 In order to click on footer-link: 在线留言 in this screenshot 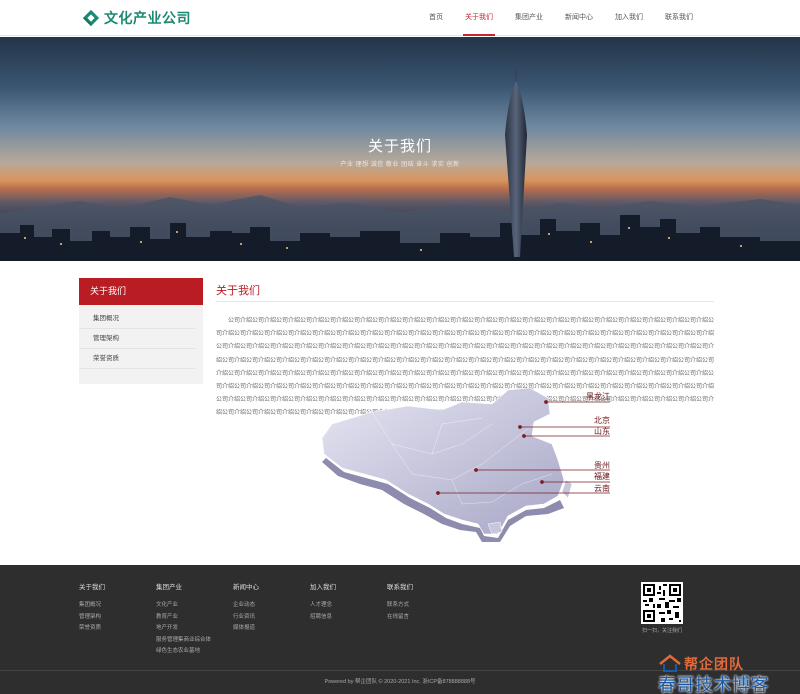, I will do `click(400, 618)`.